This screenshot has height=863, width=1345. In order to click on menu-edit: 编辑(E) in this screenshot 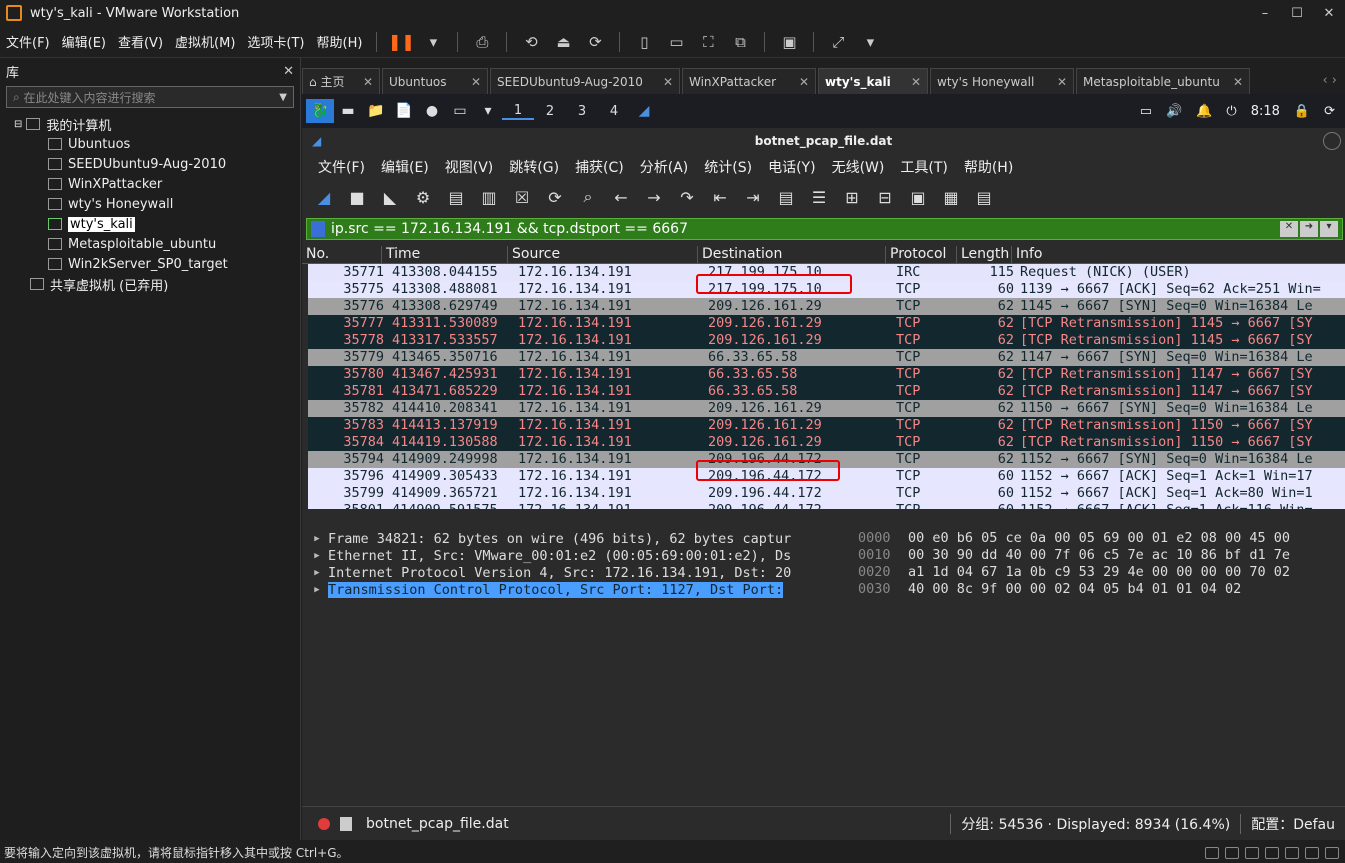, I will do `click(84, 41)`.